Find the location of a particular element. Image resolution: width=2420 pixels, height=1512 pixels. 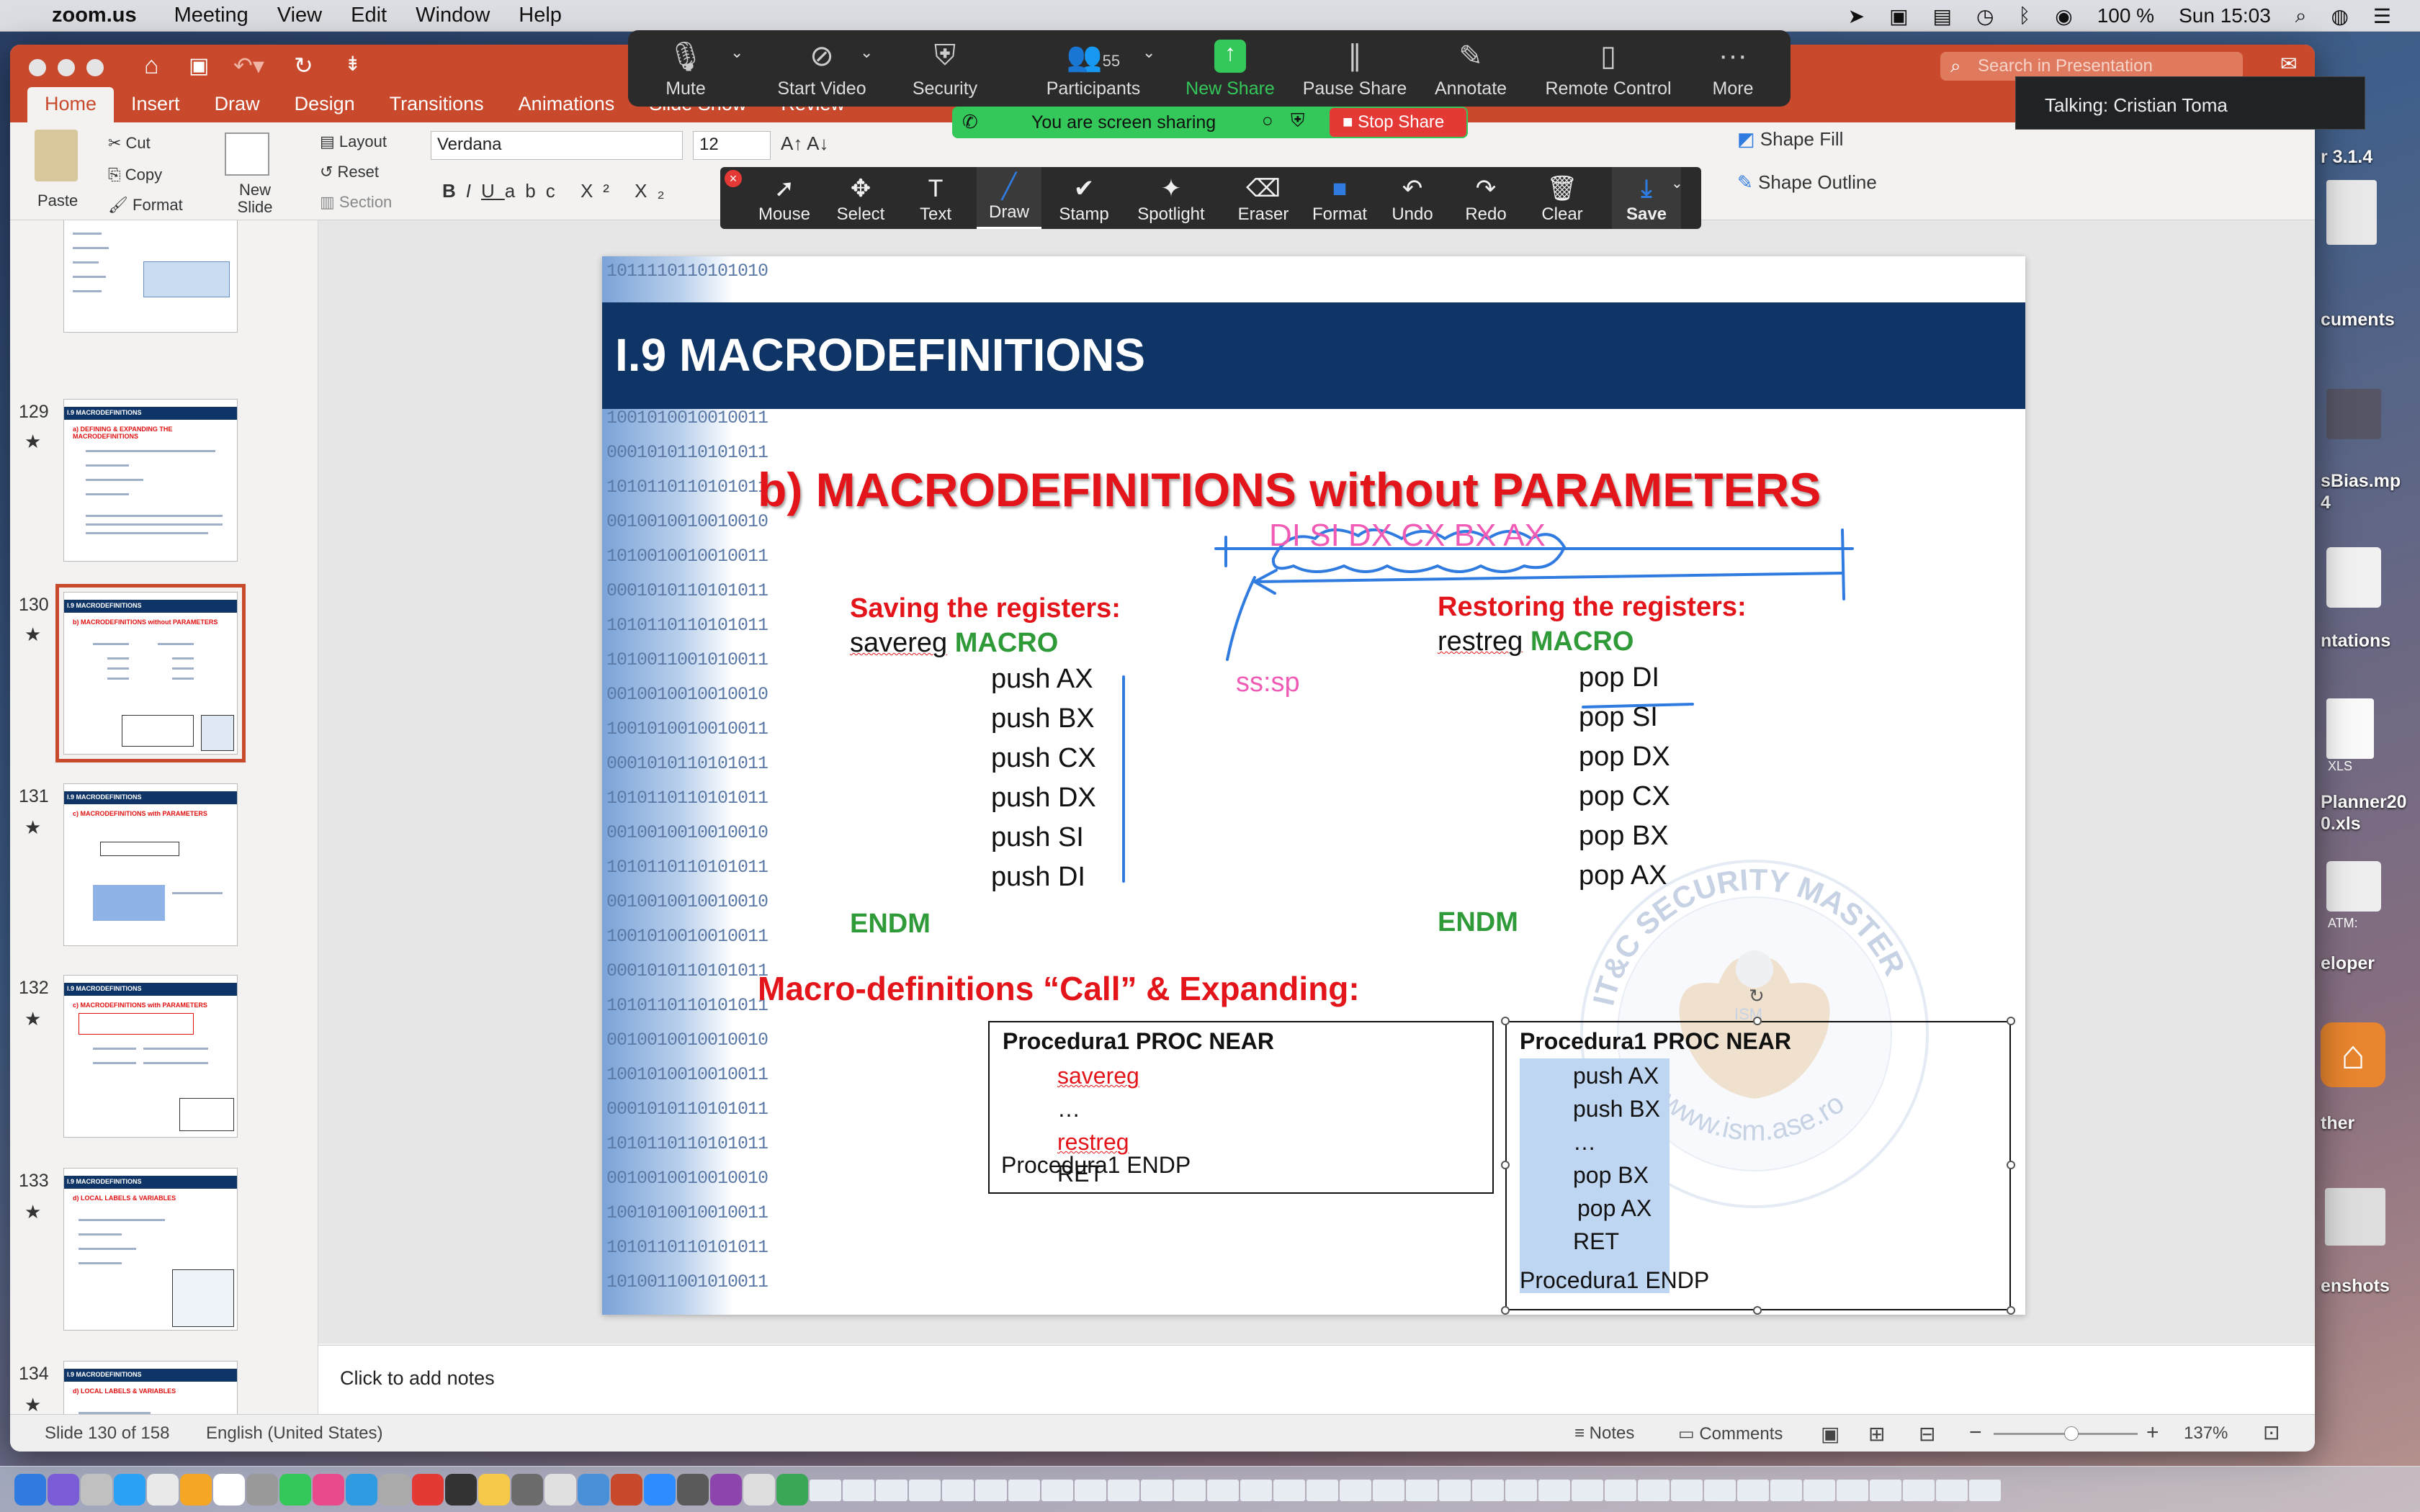

menu-meeting: Meeting is located at coordinates (211, 15).